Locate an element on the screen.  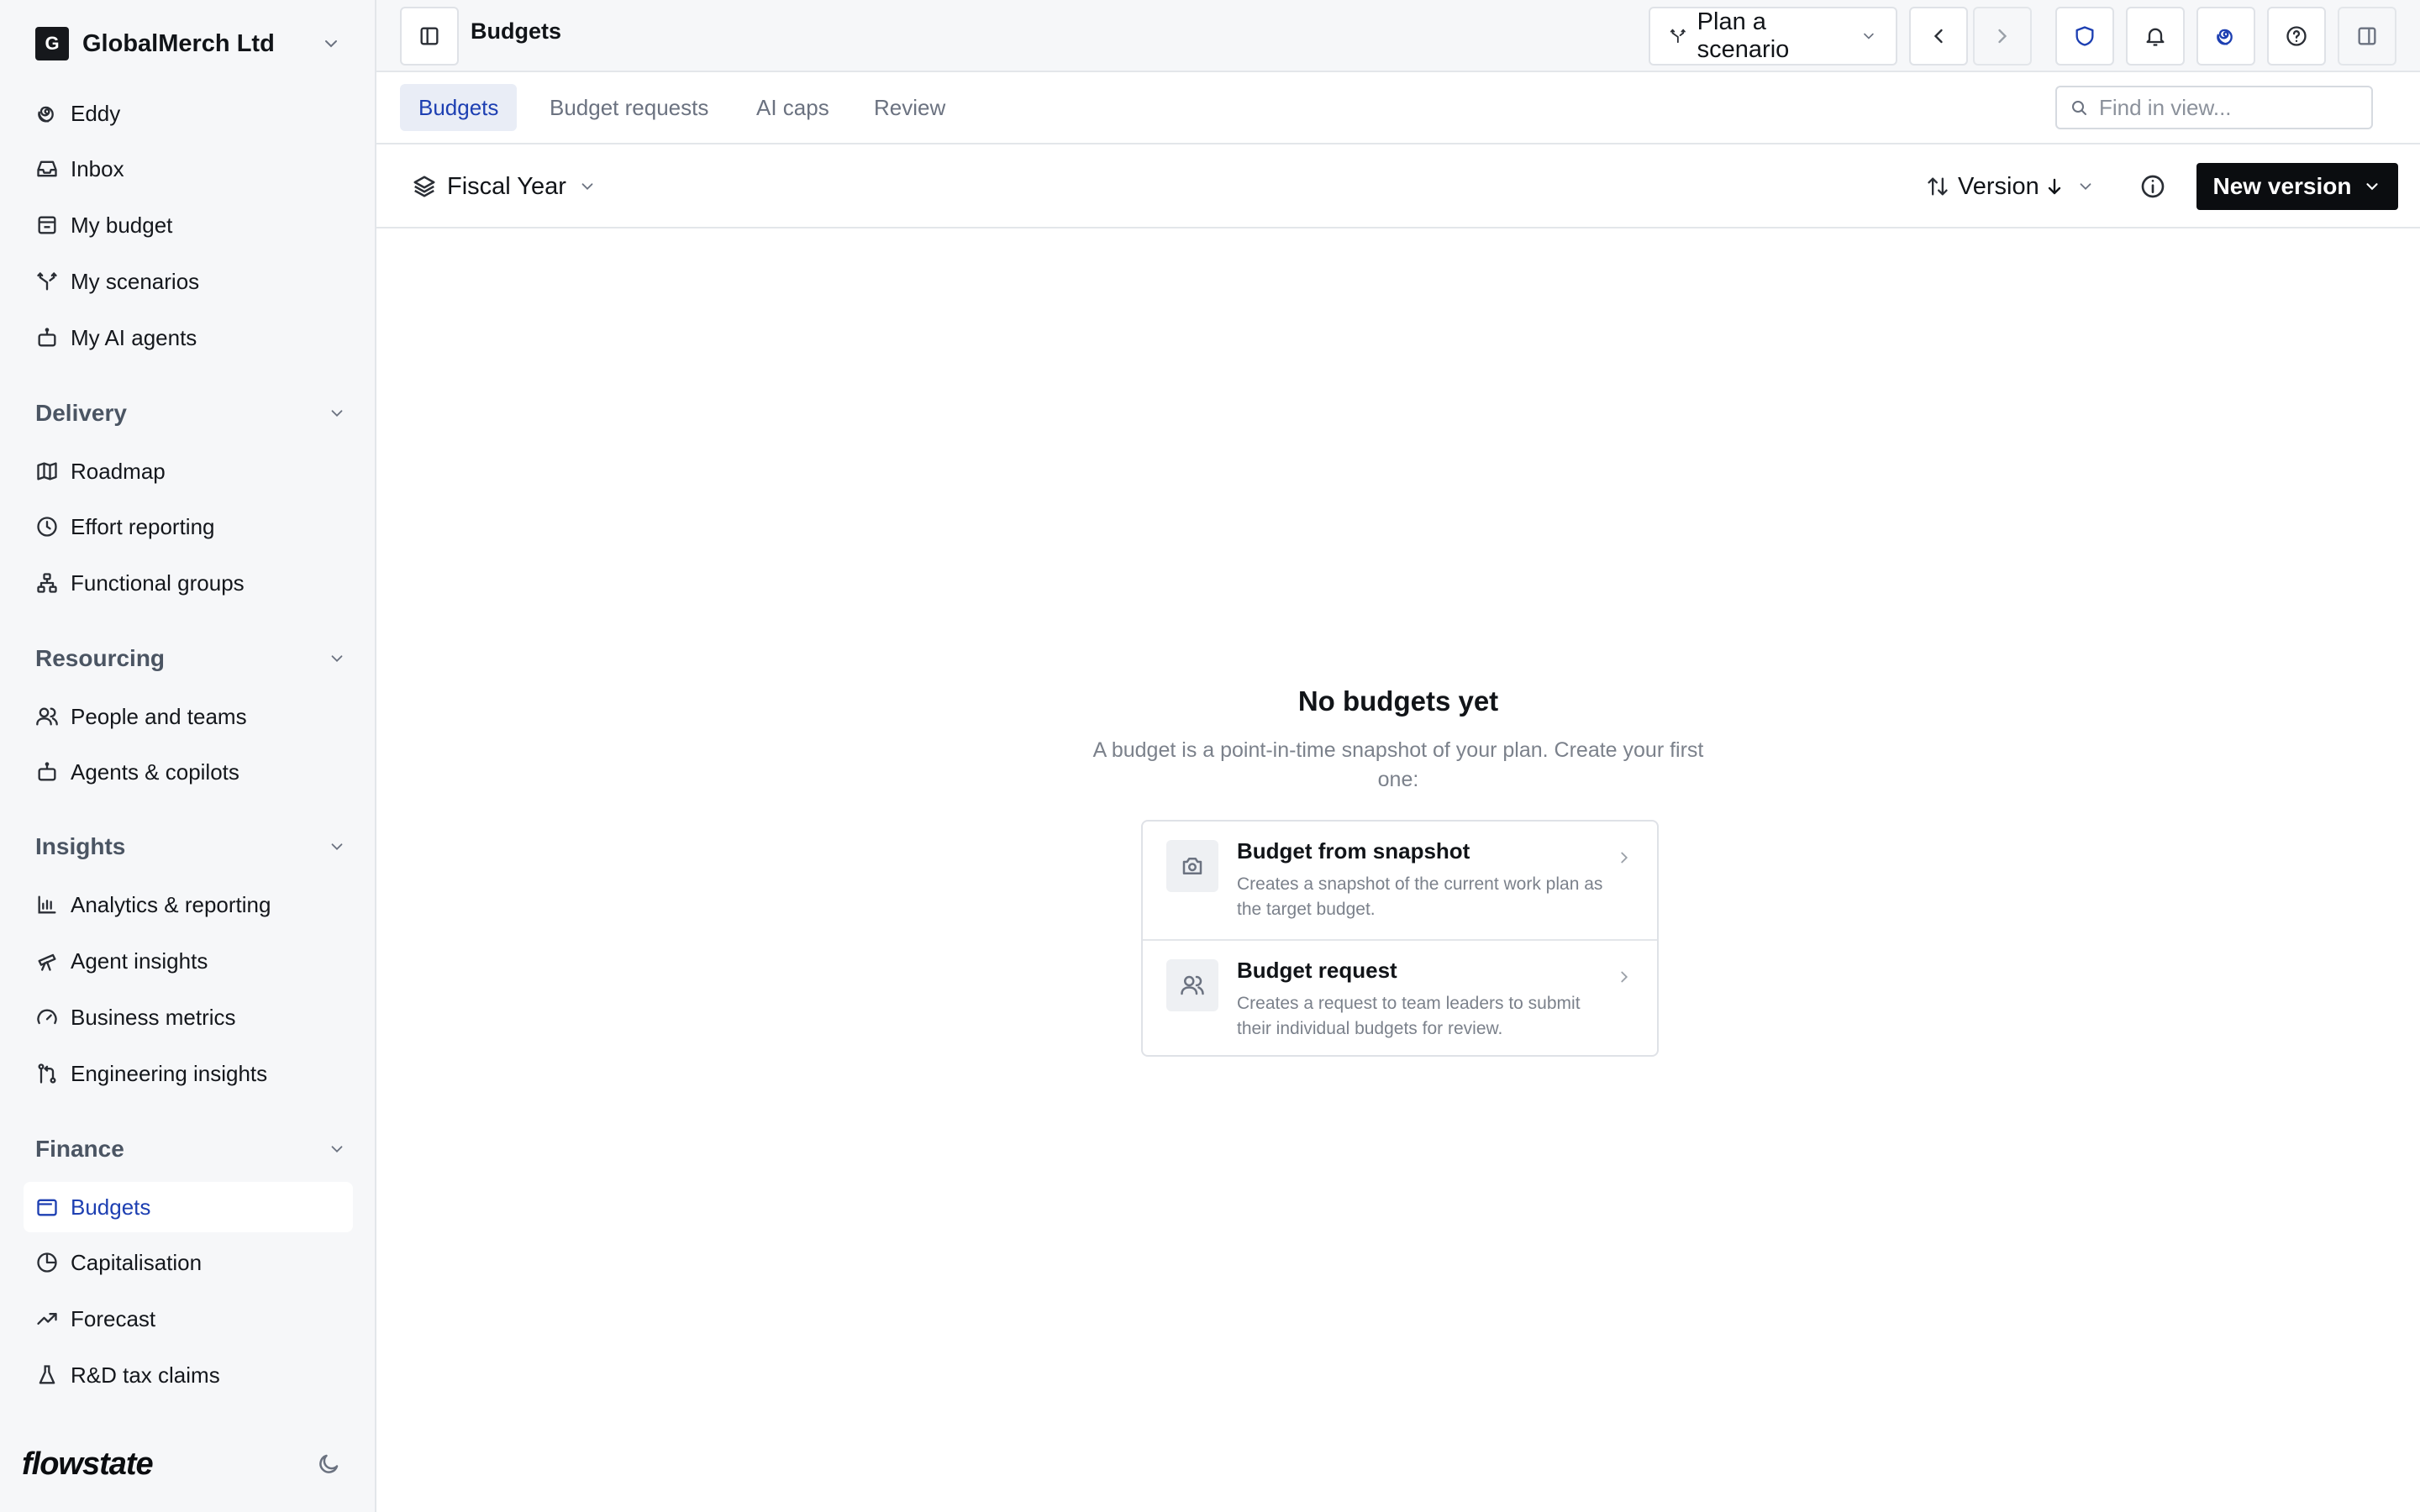
section-title: Finance is located at coordinates (79, 1149).